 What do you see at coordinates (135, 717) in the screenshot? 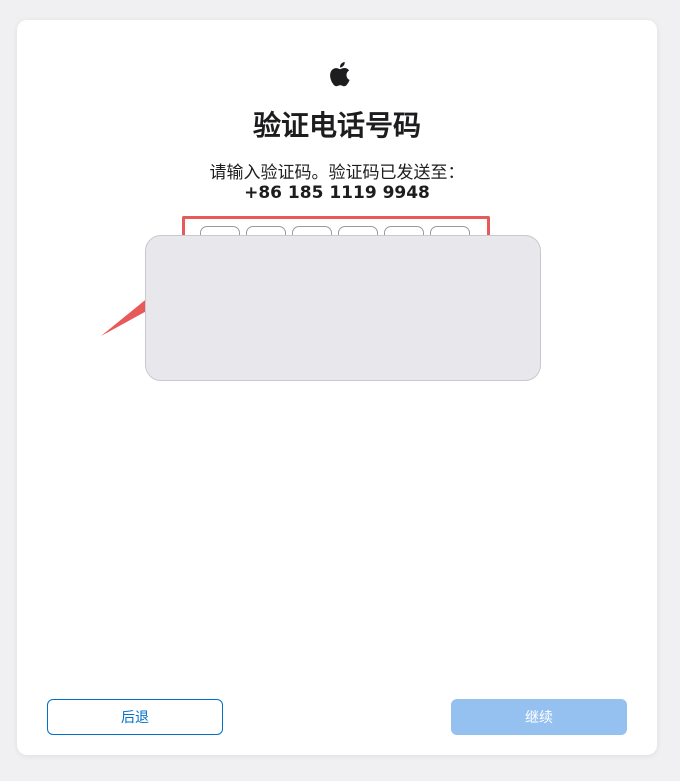
I see `back-button: 后退` at bounding box center [135, 717].